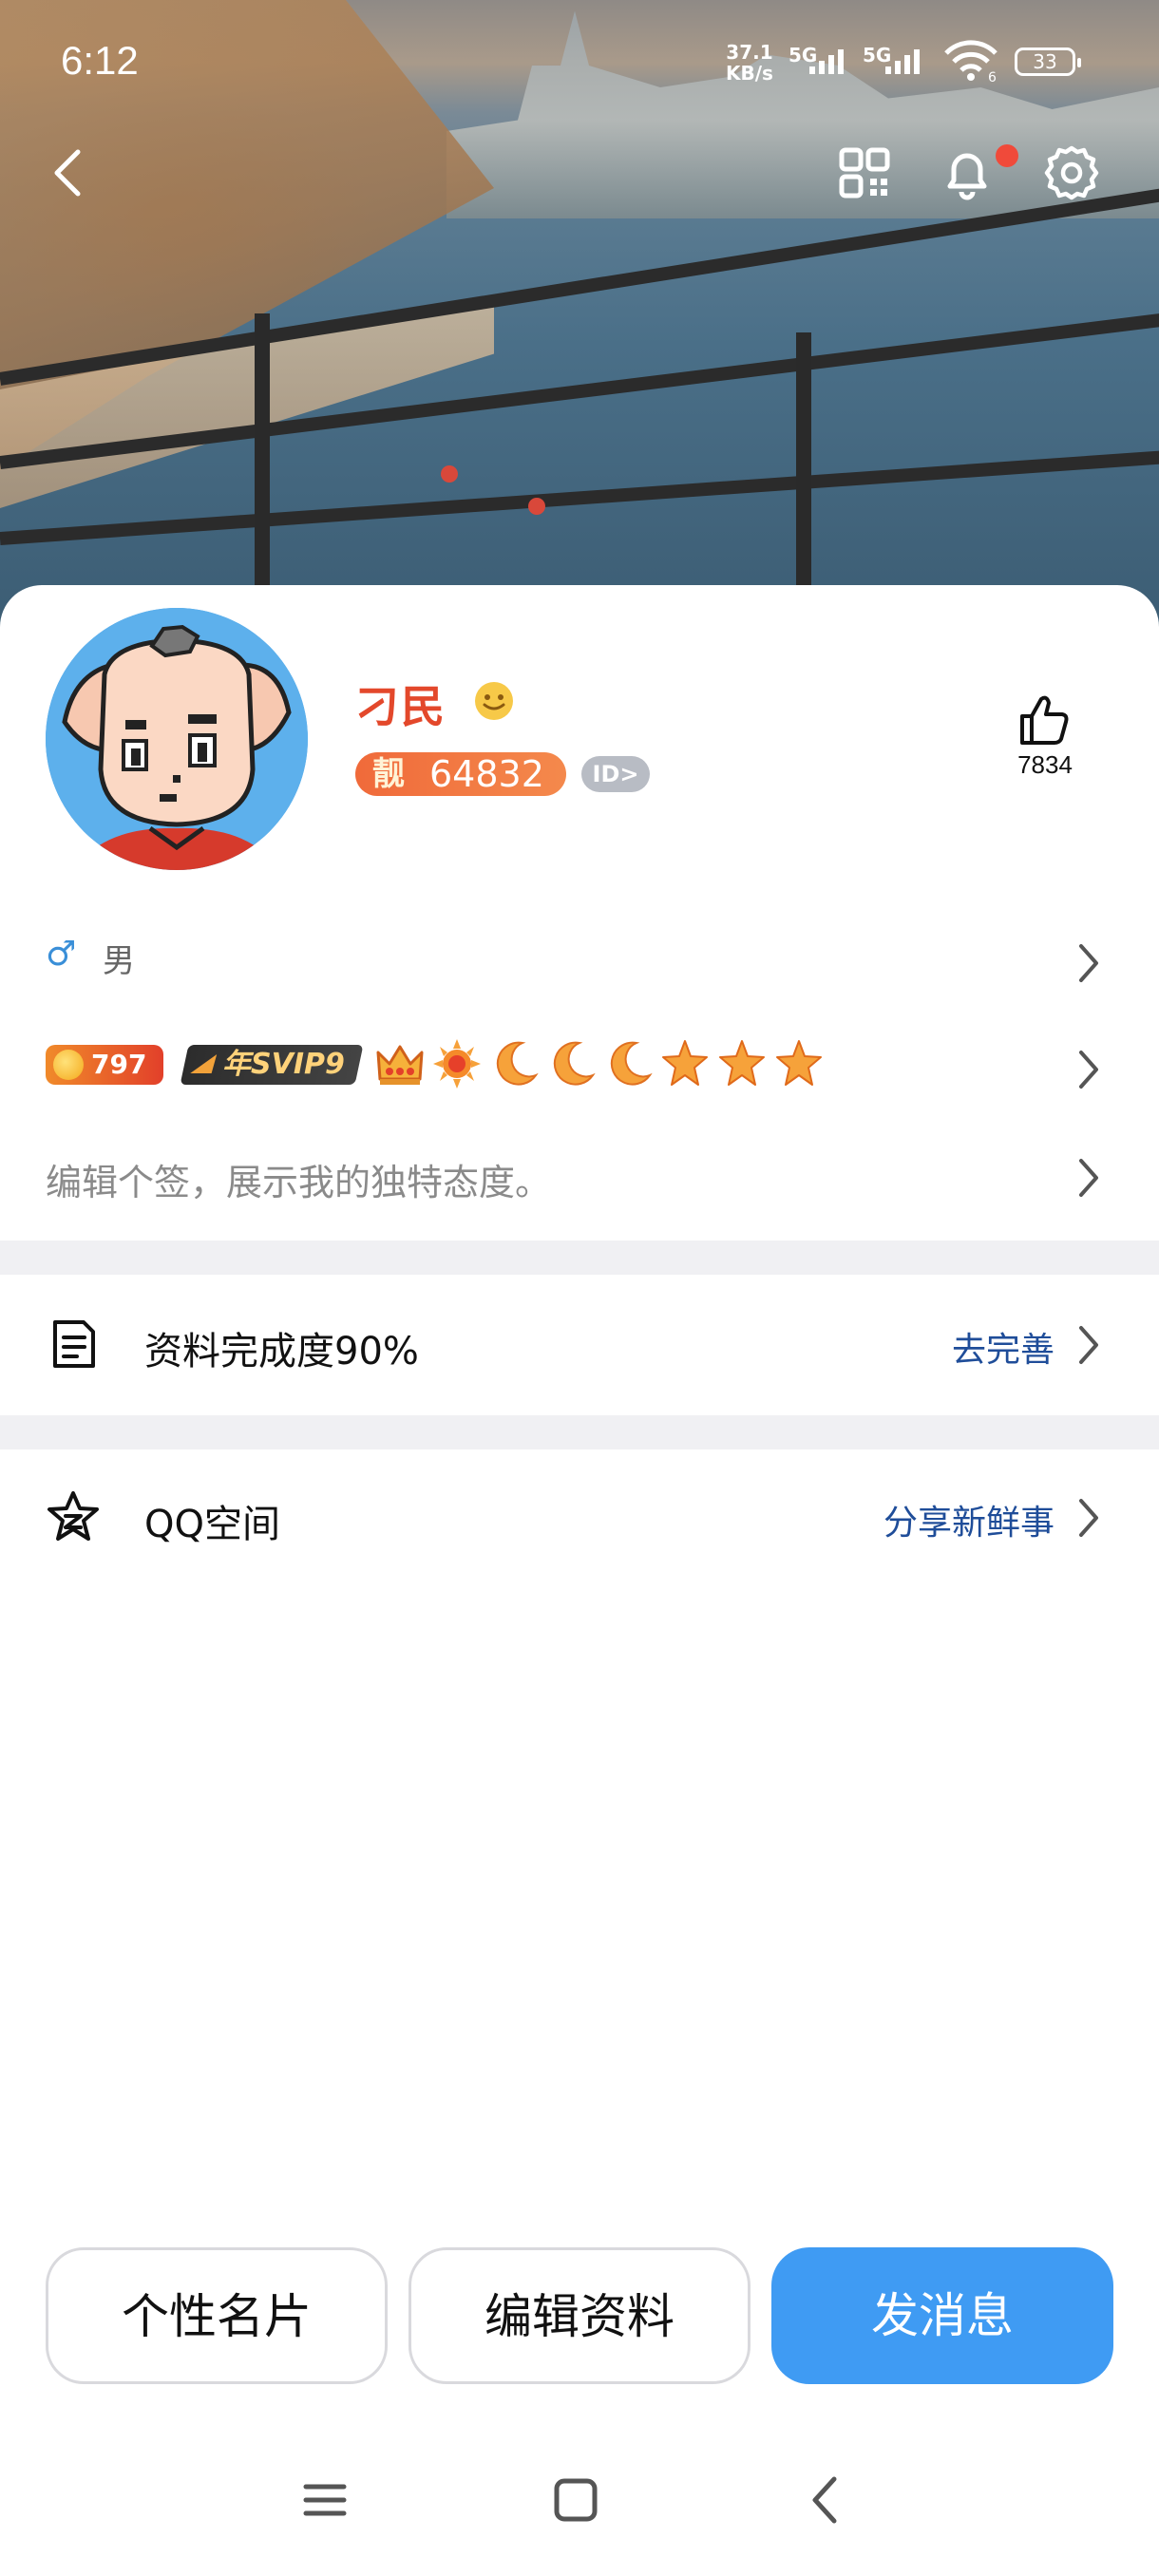  Describe the element at coordinates (579, 1519) in the screenshot. I see `qzone-row: QQ空间 分享新鲜事` at that location.